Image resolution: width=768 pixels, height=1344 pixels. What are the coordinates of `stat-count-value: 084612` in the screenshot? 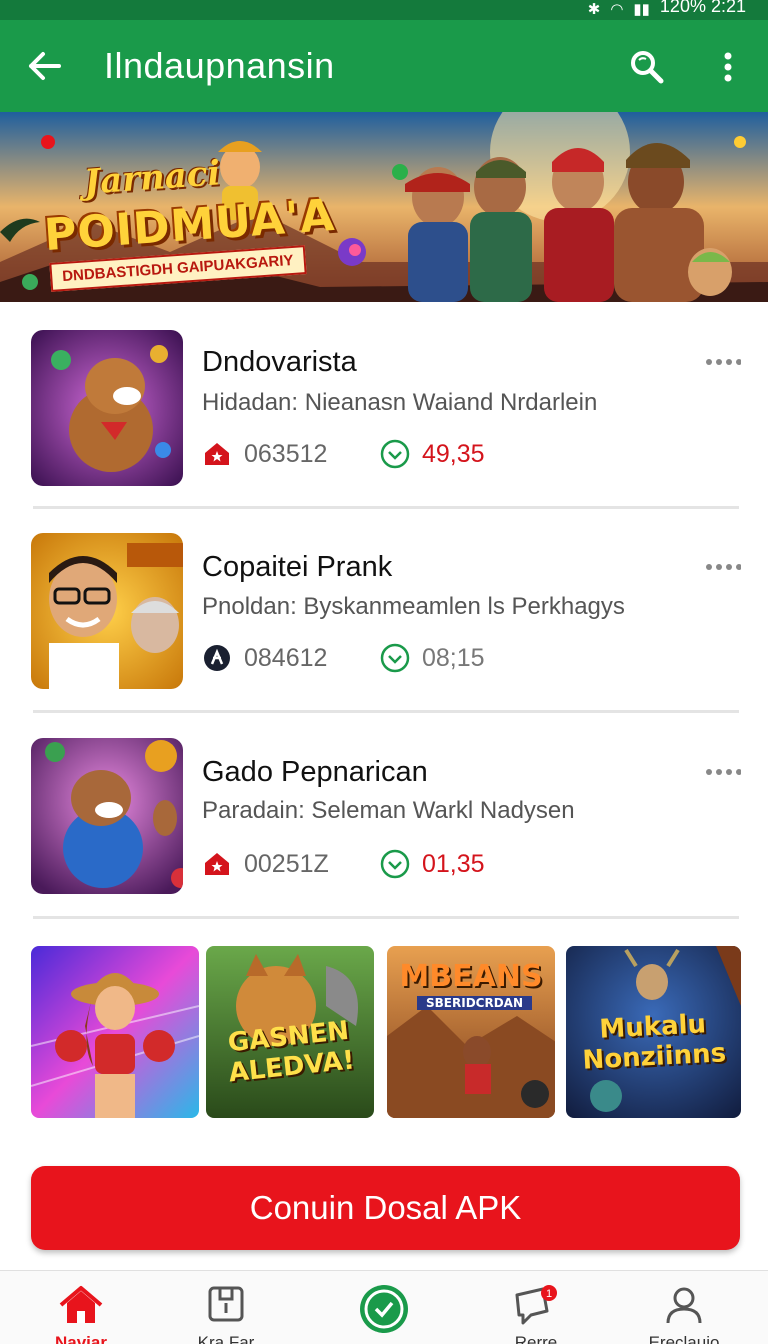 It's located at (286, 658).